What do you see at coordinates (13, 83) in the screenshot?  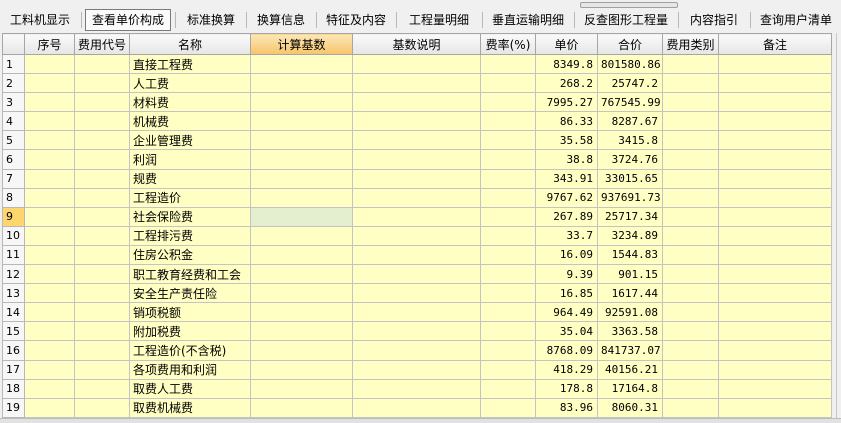 I see `row-number: 2` at bounding box center [13, 83].